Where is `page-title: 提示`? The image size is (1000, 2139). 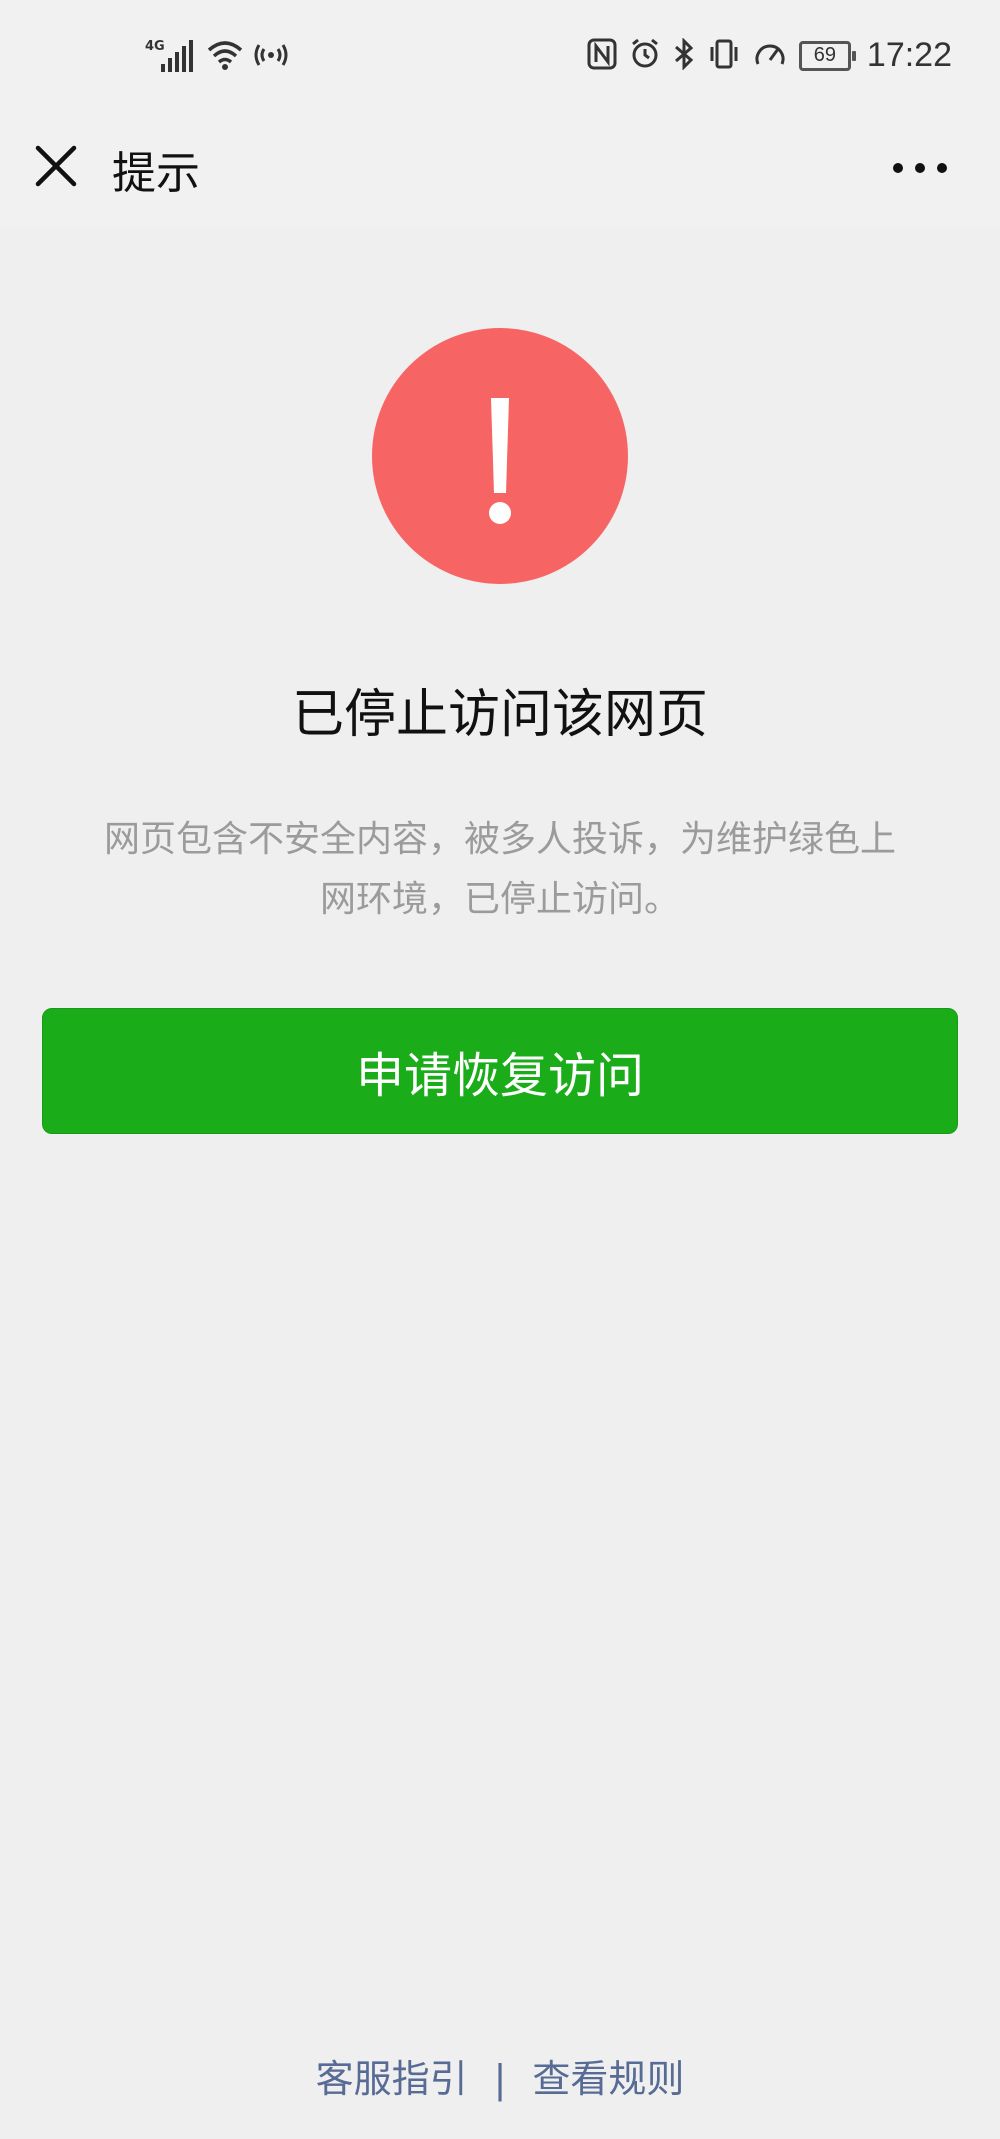 page-title: 提示 is located at coordinates (156, 173).